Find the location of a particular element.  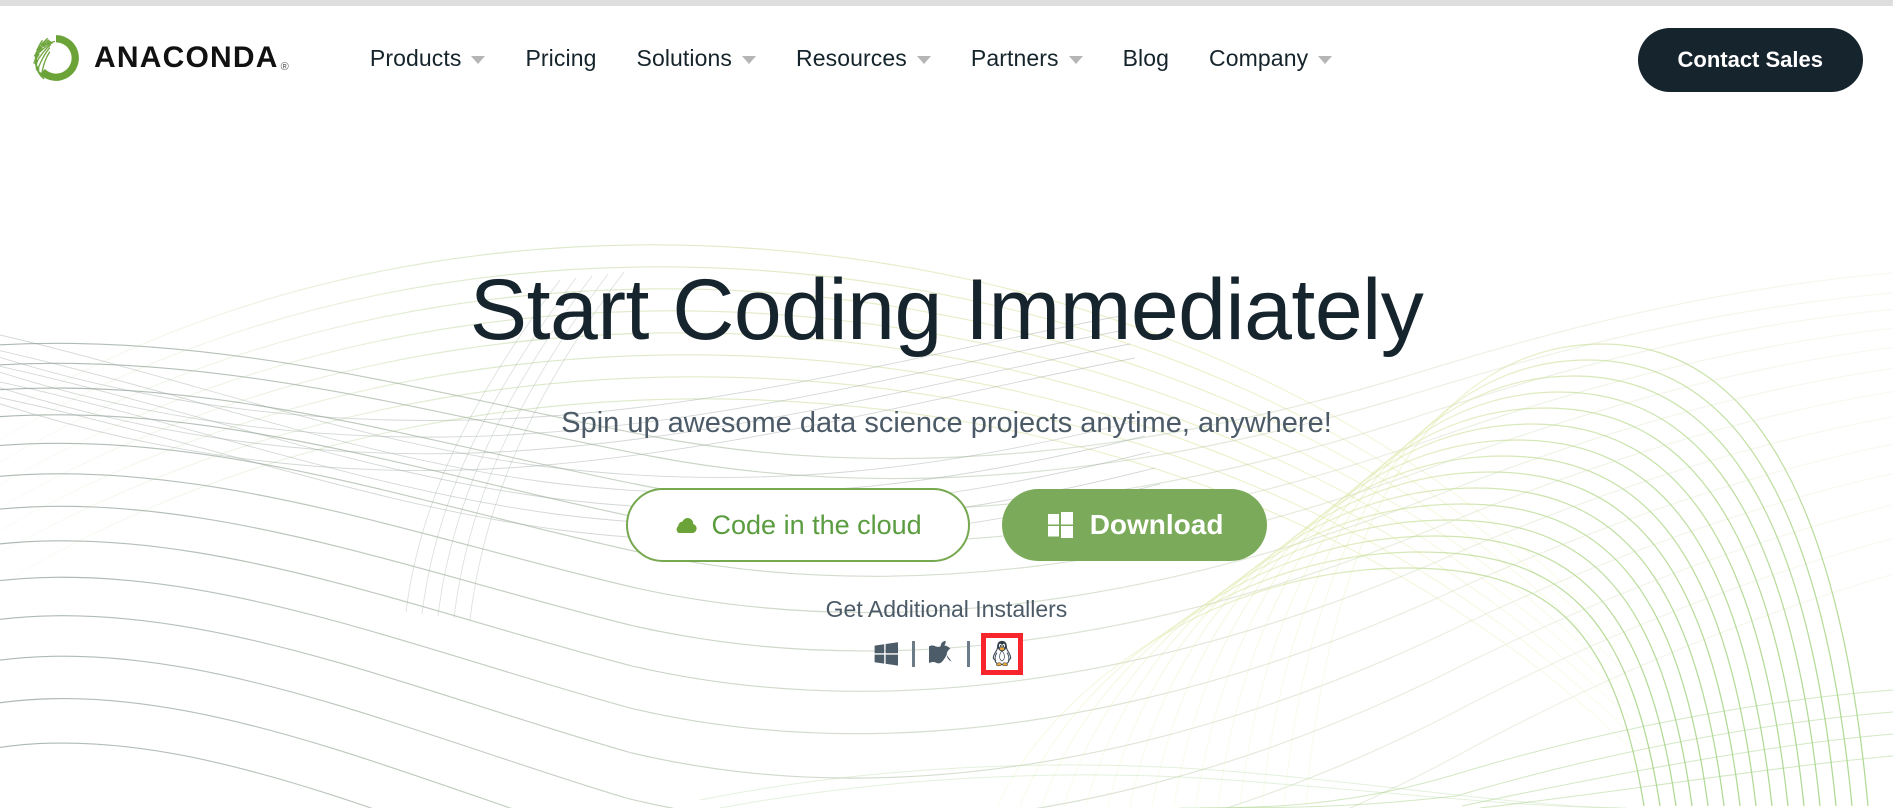

linux-installer-icon is located at coordinates (1001, 654).